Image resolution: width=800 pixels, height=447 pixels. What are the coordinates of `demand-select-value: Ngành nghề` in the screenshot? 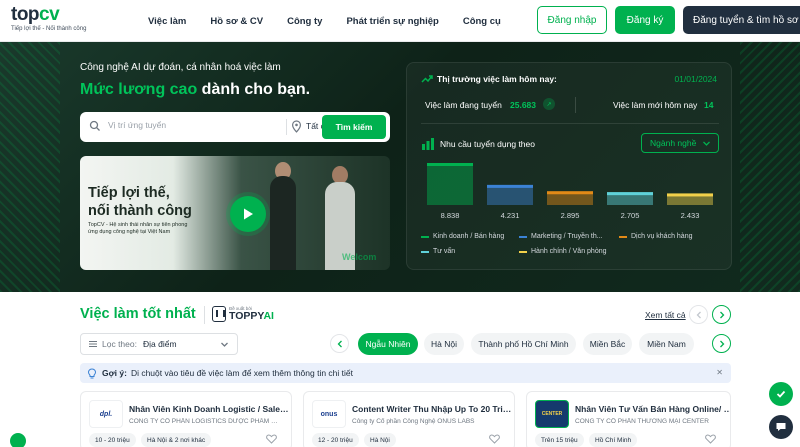 It's located at (673, 143).